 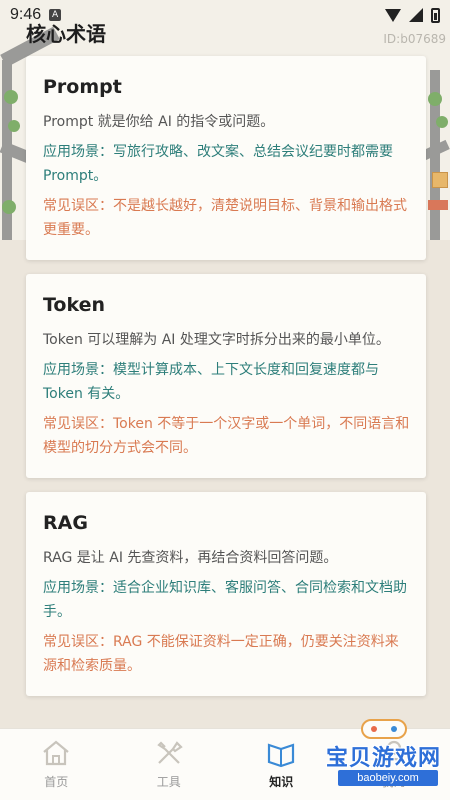 What do you see at coordinates (66, 34) in the screenshot?
I see `page-title: 核心术语` at bounding box center [66, 34].